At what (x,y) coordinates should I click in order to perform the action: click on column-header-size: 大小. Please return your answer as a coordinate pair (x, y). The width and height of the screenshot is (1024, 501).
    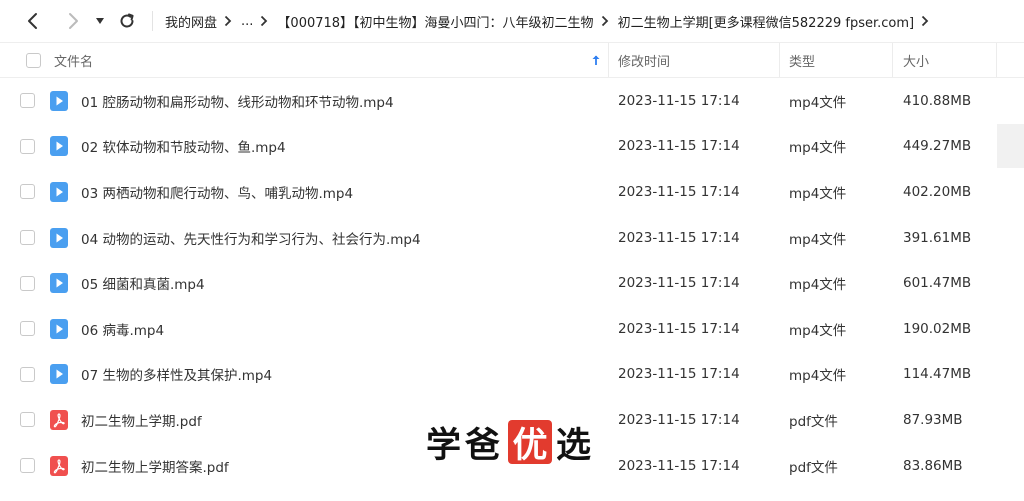
    Looking at the image, I should click on (916, 60).